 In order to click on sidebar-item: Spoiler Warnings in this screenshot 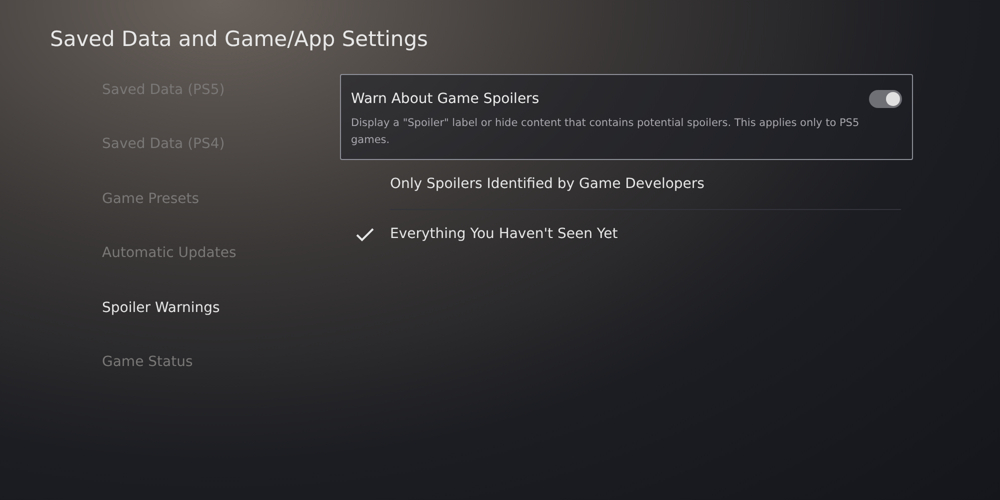, I will do `click(161, 325)`.